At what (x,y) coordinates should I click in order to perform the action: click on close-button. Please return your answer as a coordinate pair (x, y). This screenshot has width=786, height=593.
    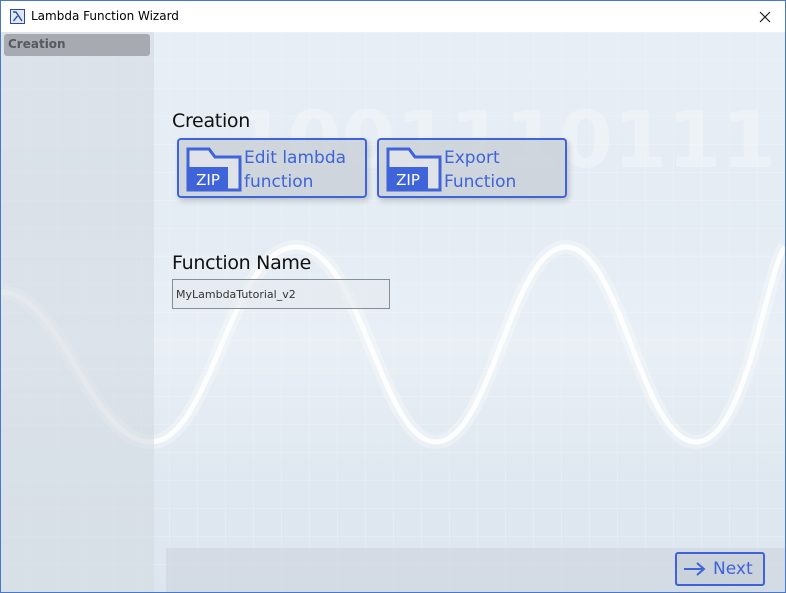
    Looking at the image, I should click on (765, 16).